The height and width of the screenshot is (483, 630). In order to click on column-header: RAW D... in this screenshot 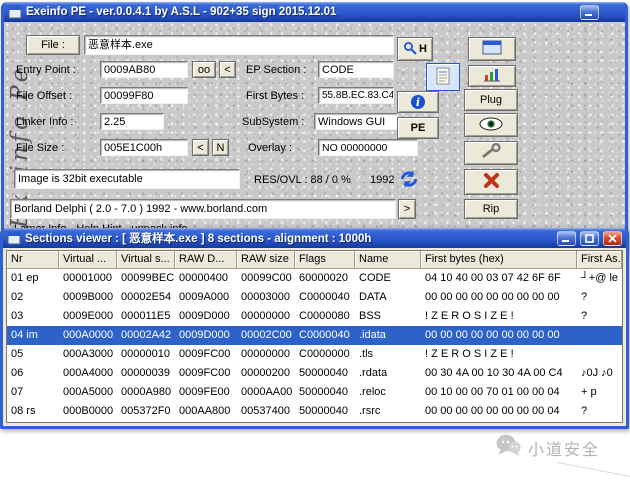, I will do `click(206, 260)`.